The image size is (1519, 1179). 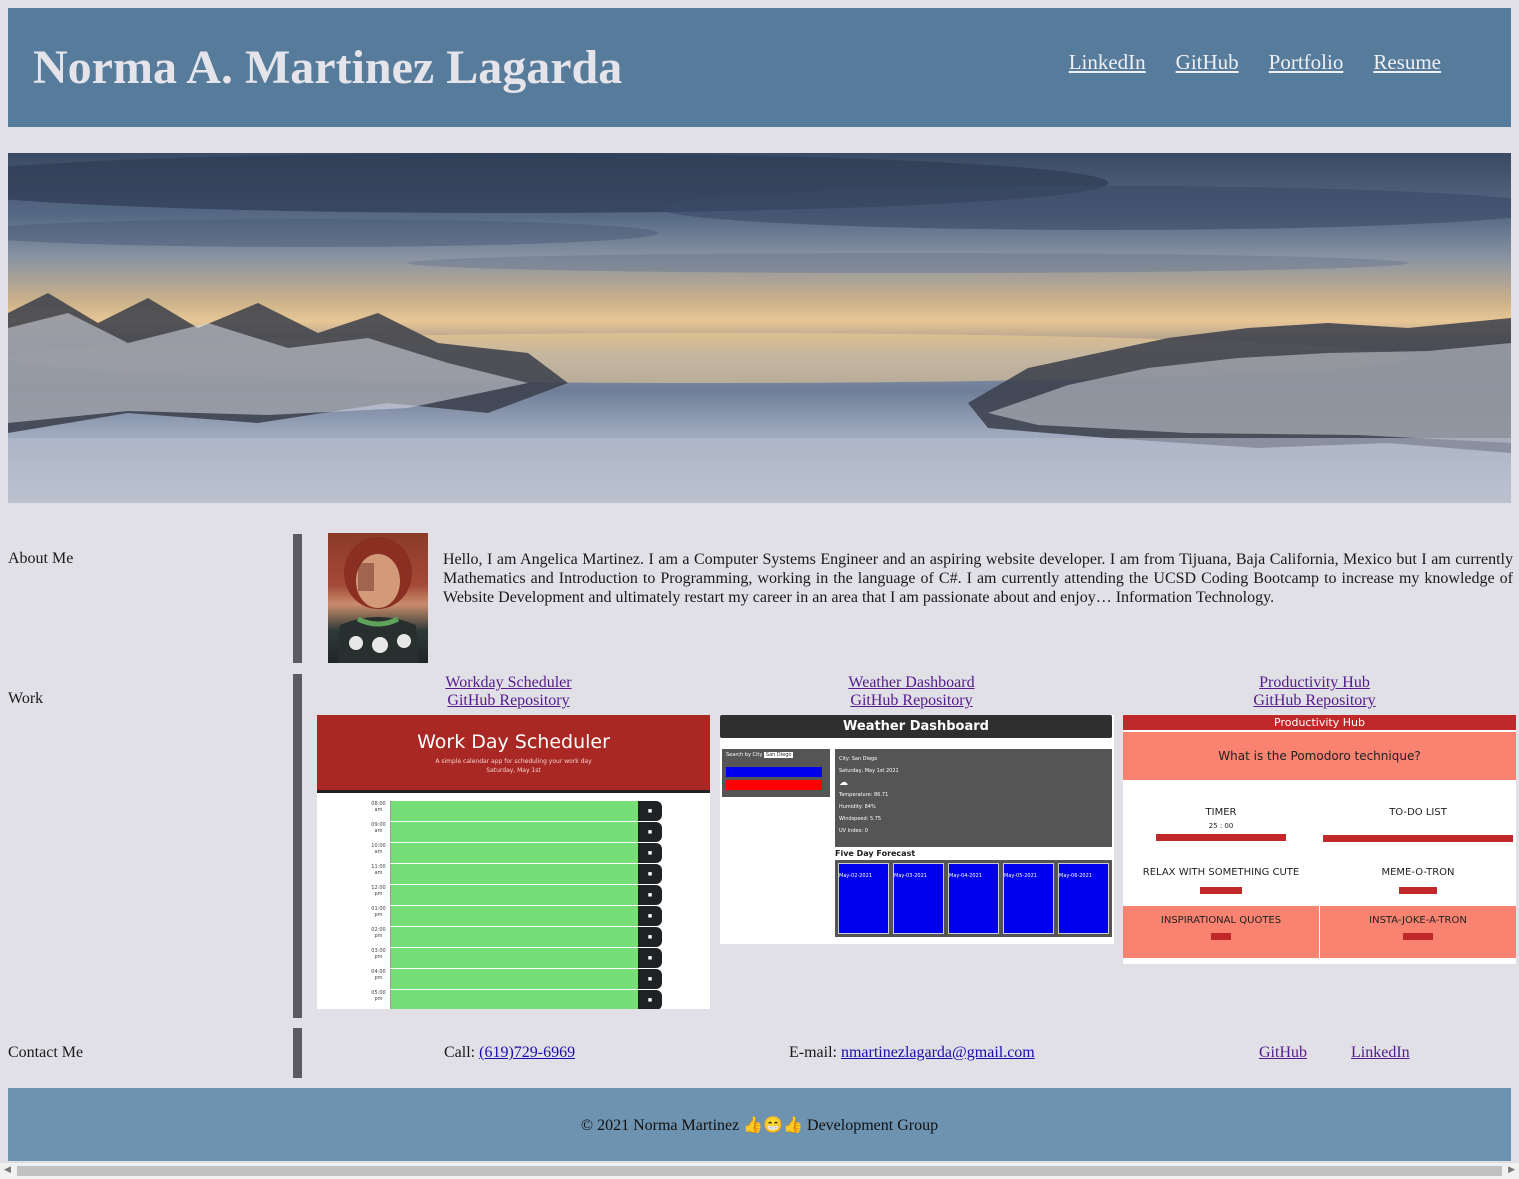 I want to click on weather-banner: Weather Dashboard, so click(x=916, y=726).